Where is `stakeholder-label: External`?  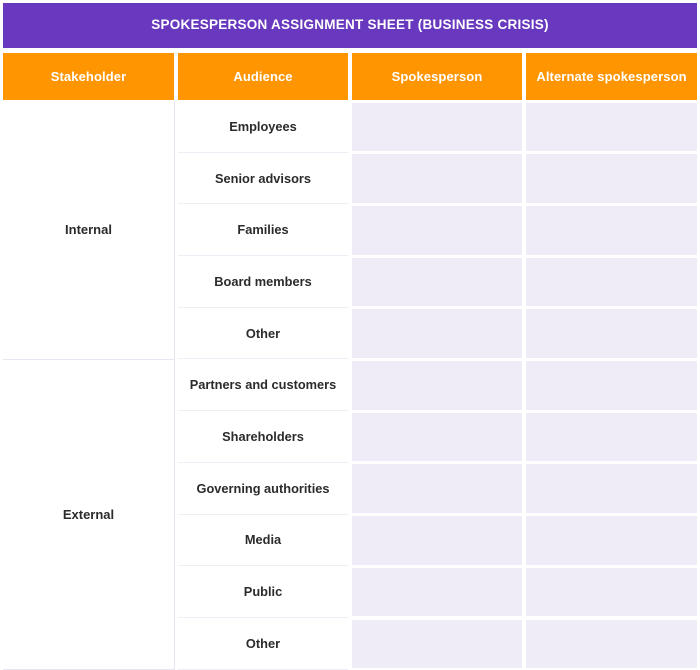 stakeholder-label: External is located at coordinates (88, 514).